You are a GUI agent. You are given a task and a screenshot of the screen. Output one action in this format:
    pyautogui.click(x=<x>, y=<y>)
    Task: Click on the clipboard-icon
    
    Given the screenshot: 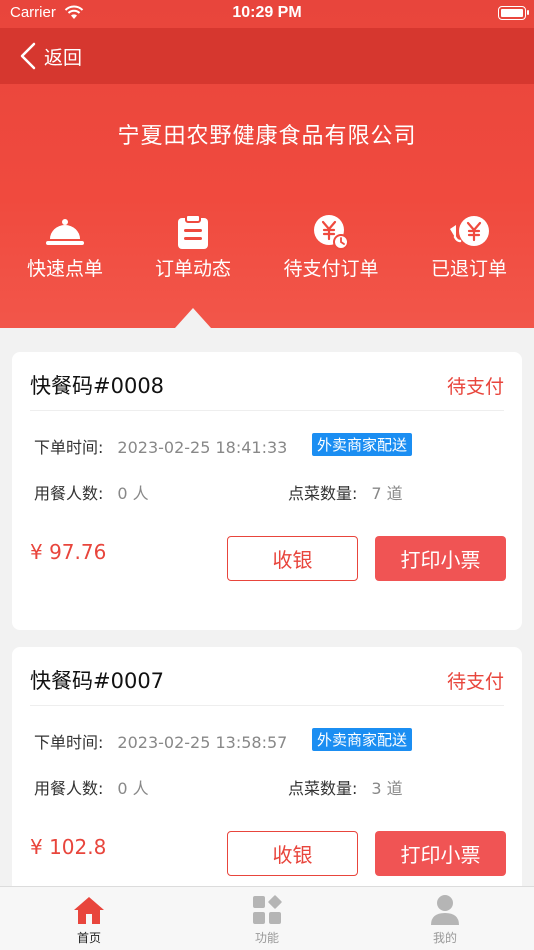 What is the action you would take?
    pyautogui.click(x=193, y=231)
    